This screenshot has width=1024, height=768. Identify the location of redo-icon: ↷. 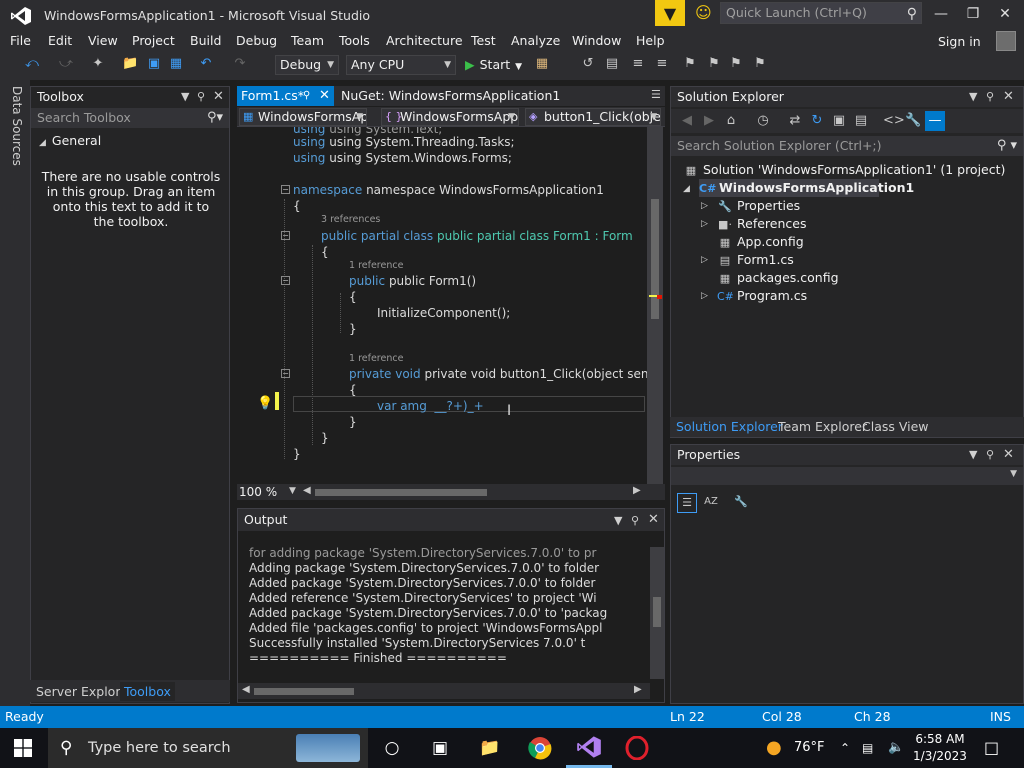
(240, 64).